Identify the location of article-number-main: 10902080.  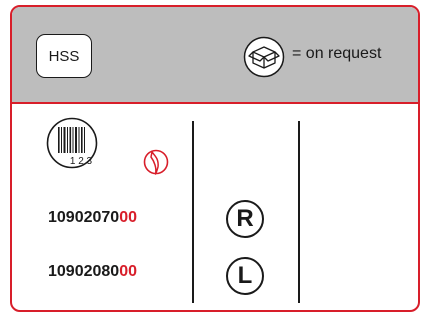
(84, 271).